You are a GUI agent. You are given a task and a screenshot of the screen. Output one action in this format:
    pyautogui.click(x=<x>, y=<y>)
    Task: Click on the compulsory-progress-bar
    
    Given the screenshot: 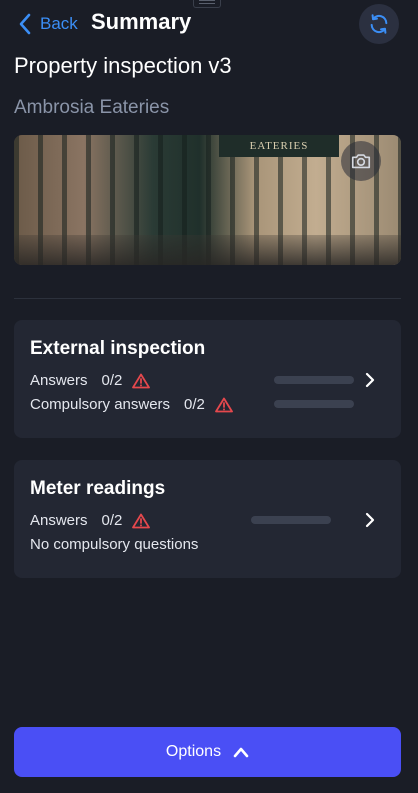 What is the action you would take?
    pyautogui.click(x=314, y=404)
    